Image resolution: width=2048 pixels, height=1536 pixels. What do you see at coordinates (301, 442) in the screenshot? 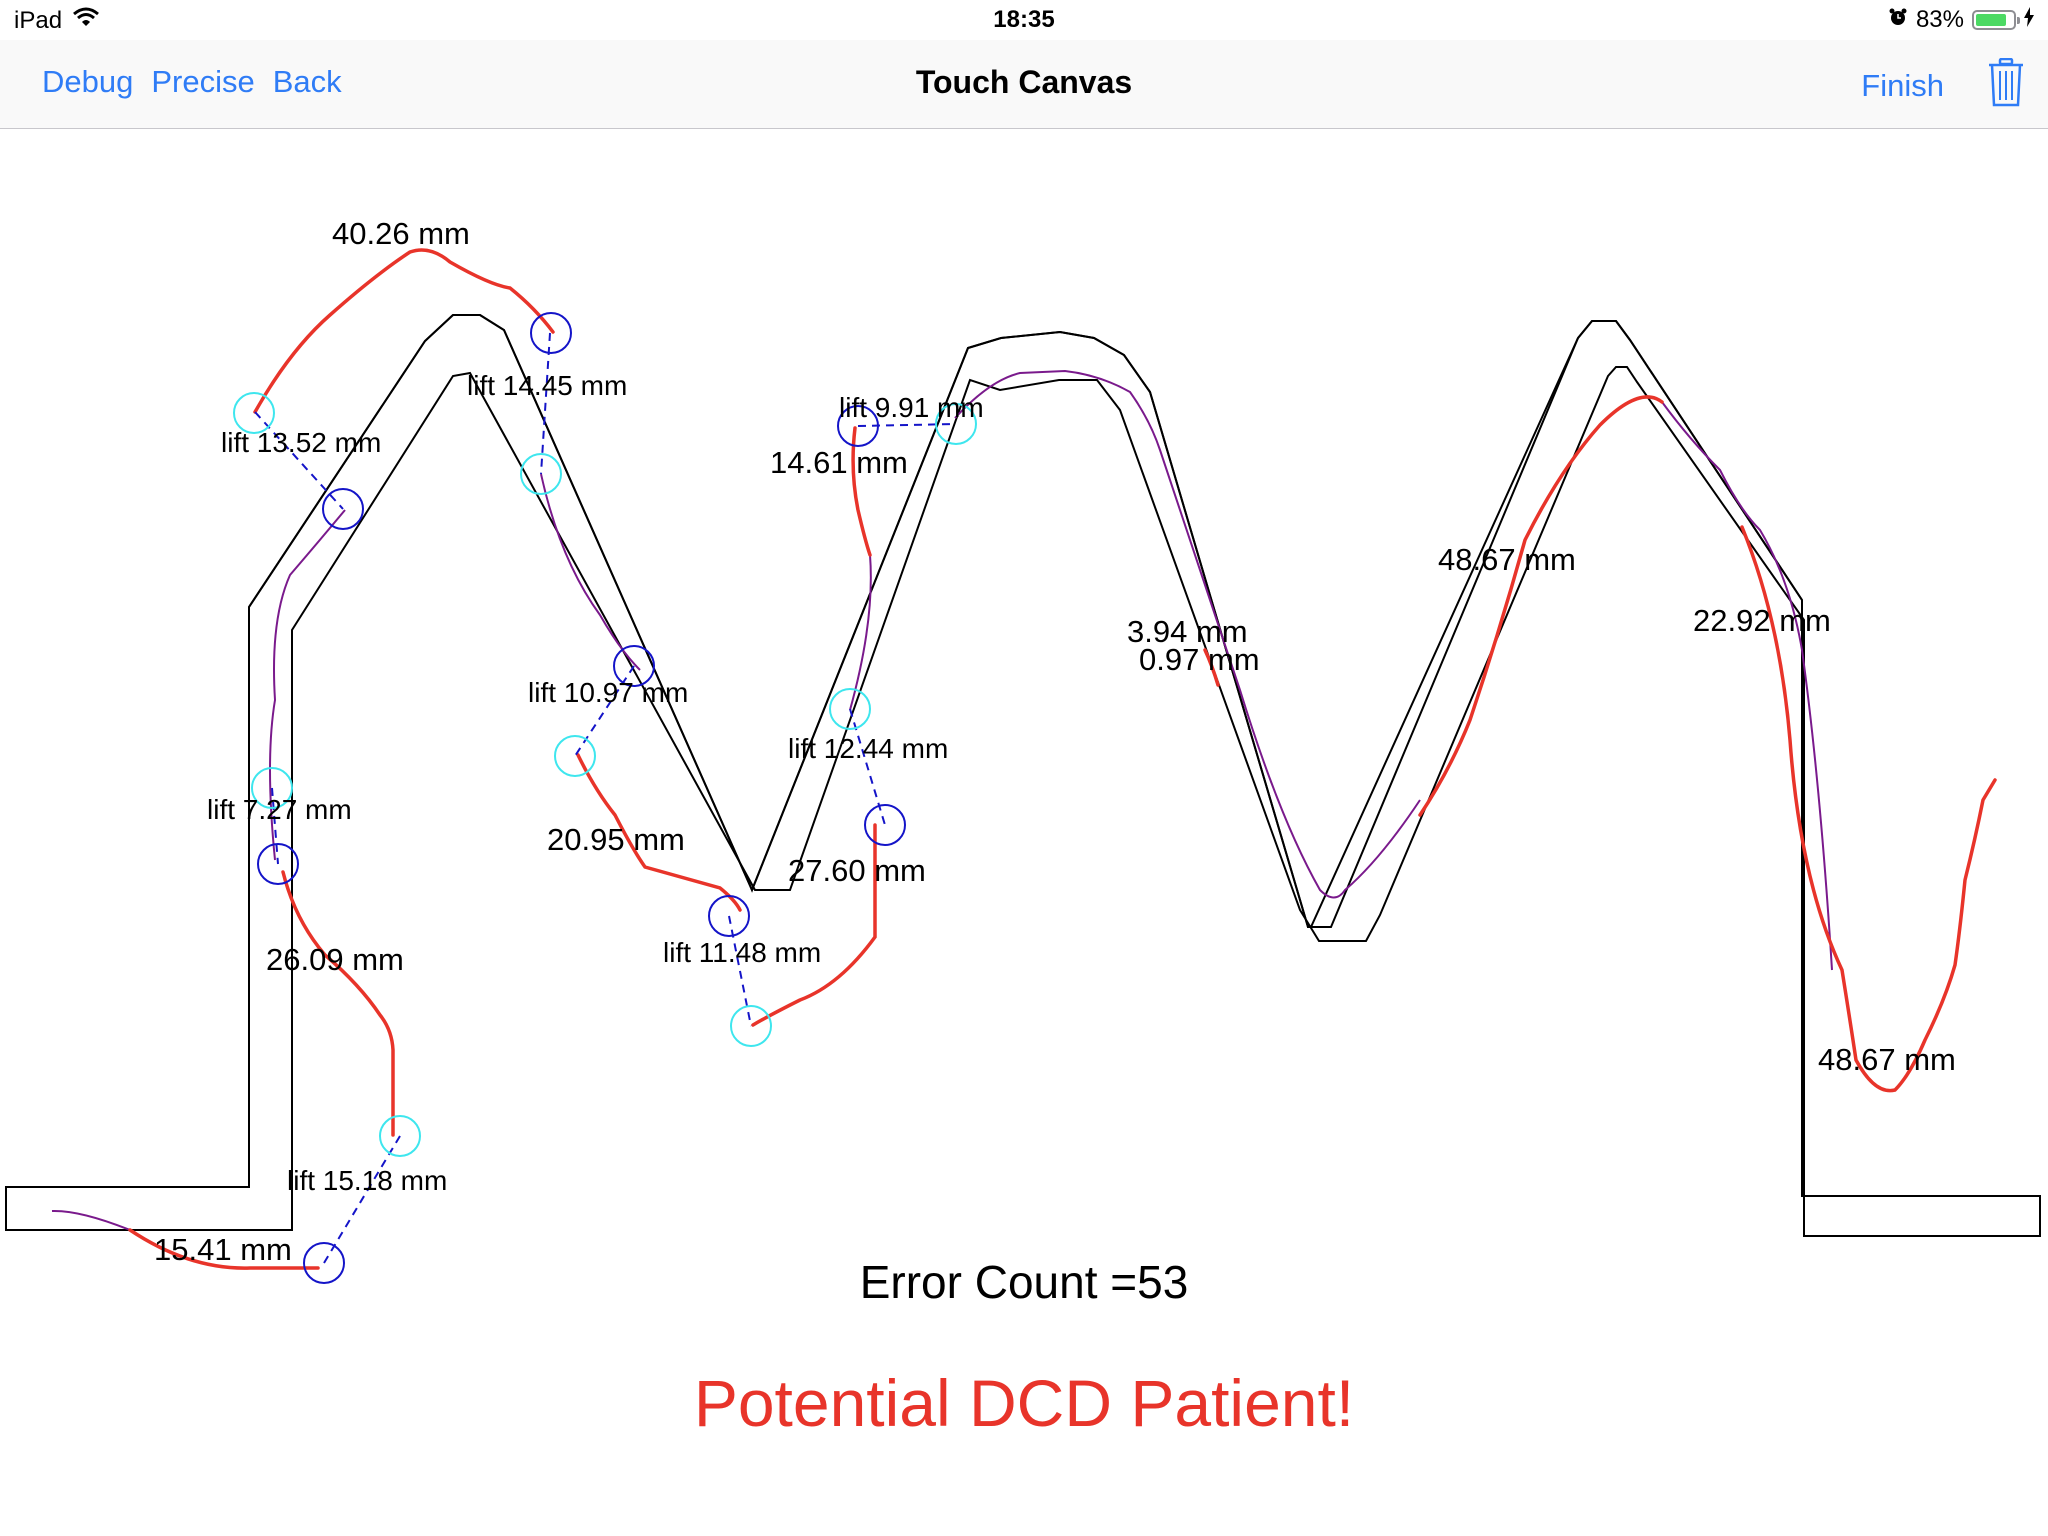
I see `lift-distance-label: lift 13.52 mm` at bounding box center [301, 442].